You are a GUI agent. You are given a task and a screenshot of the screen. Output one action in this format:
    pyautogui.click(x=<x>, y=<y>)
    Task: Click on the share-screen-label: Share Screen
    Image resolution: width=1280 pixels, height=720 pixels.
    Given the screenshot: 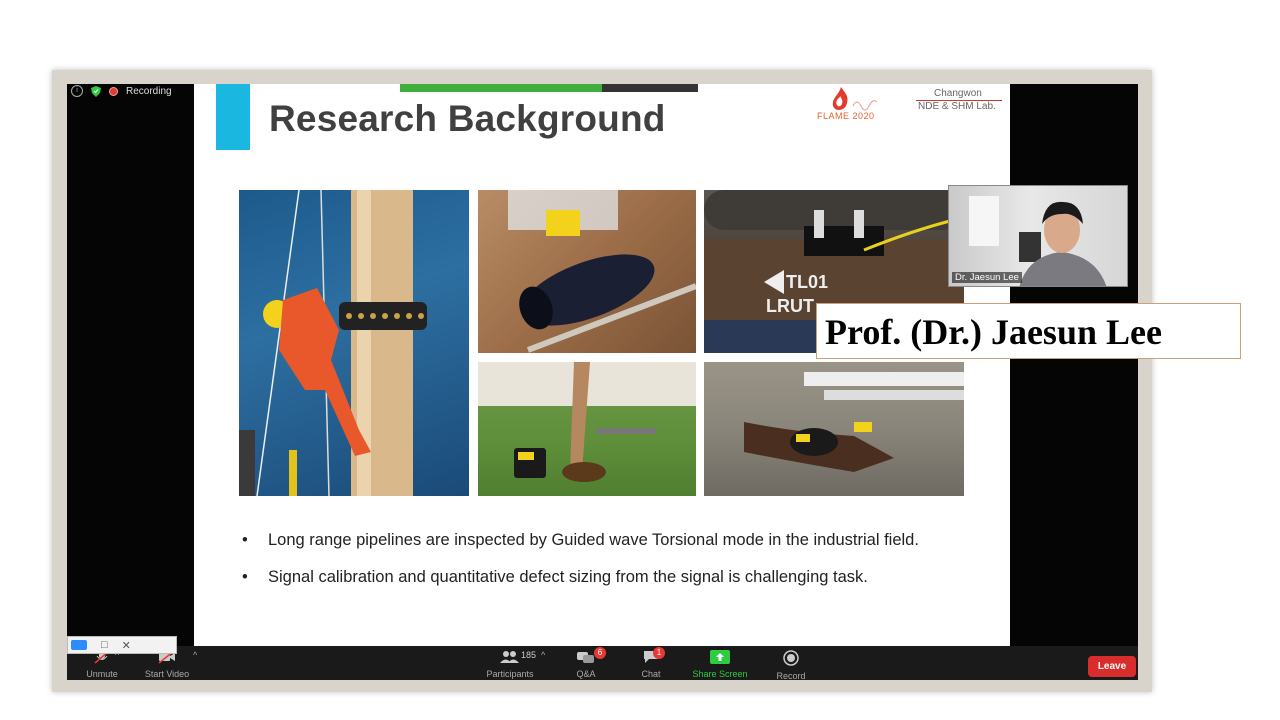 What is the action you would take?
    pyautogui.click(x=720, y=674)
    